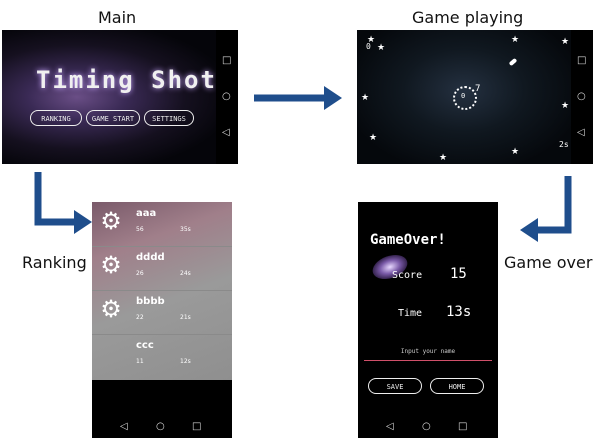  I want to click on settings-button: SETTINGS, so click(169, 118).